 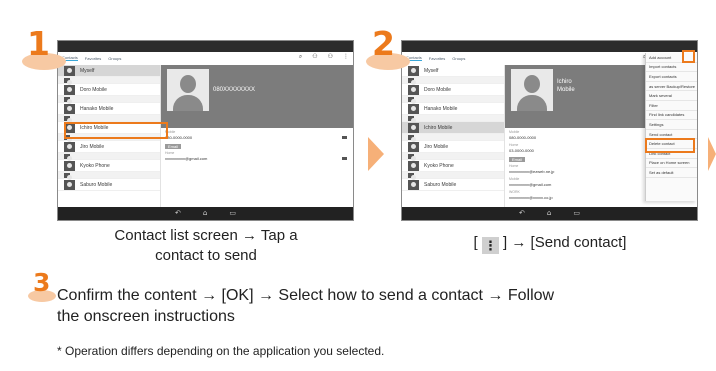 What do you see at coordinates (346, 57) in the screenshot?
I see `menu-icon: ⋮` at bounding box center [346, 57].